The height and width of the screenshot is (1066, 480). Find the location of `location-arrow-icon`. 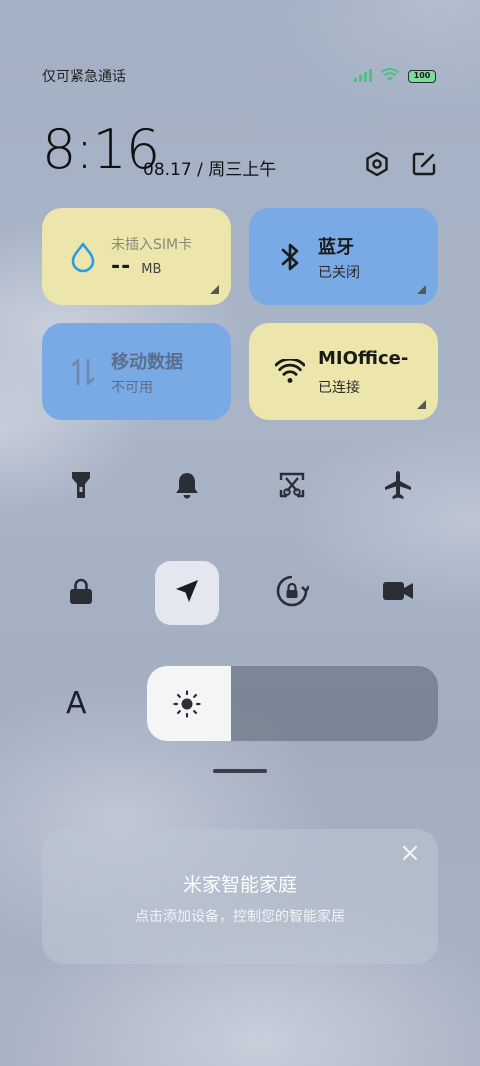

location-arrow-icon is located at coordinates (187, 593).